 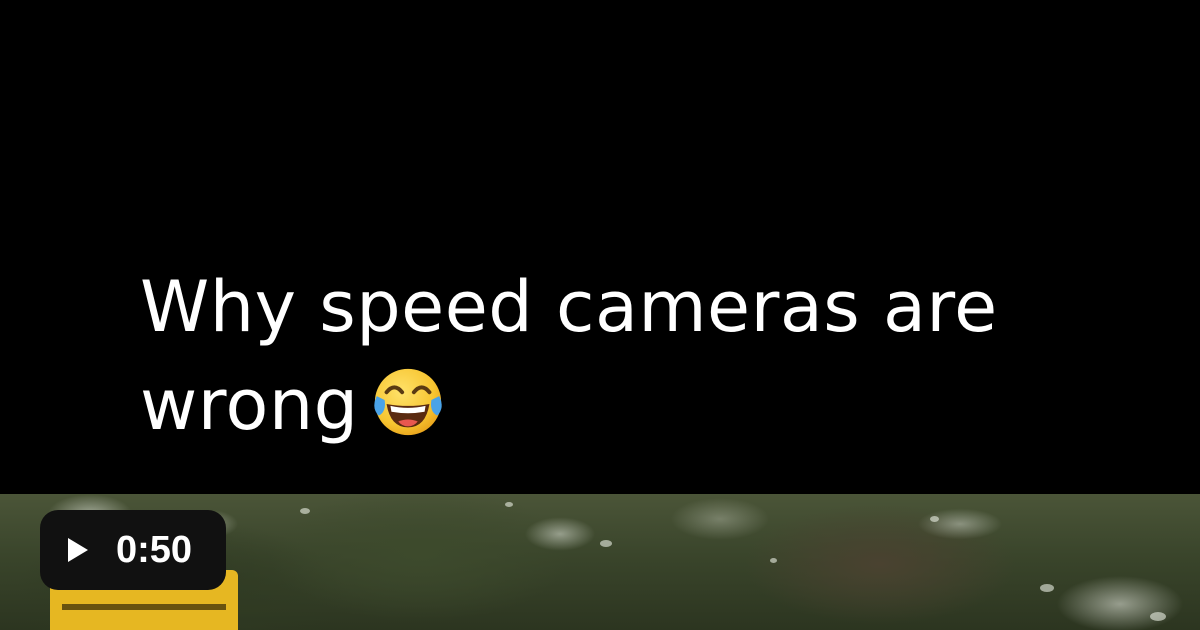 What do you see at coordinates (249, 405) in the screenshot?
I see `caption-line-2: wrong` at bounding box center [249, 405].